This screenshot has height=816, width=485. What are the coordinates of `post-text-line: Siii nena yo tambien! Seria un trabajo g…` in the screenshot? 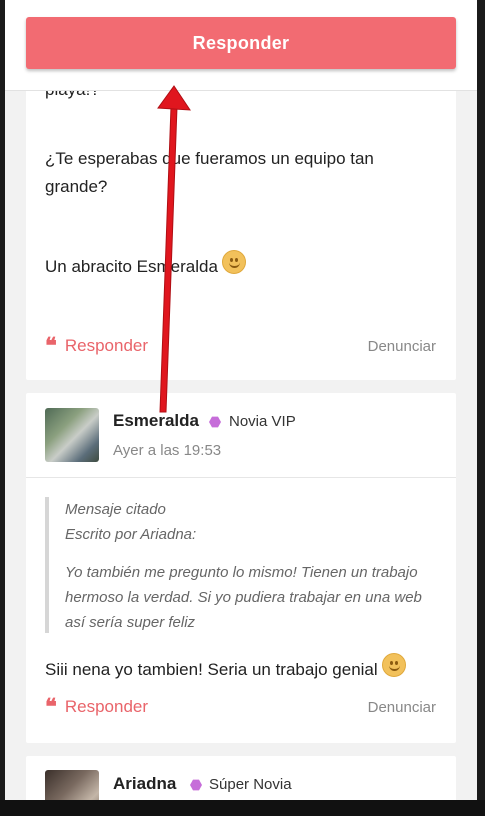 It's located at (211, 669).